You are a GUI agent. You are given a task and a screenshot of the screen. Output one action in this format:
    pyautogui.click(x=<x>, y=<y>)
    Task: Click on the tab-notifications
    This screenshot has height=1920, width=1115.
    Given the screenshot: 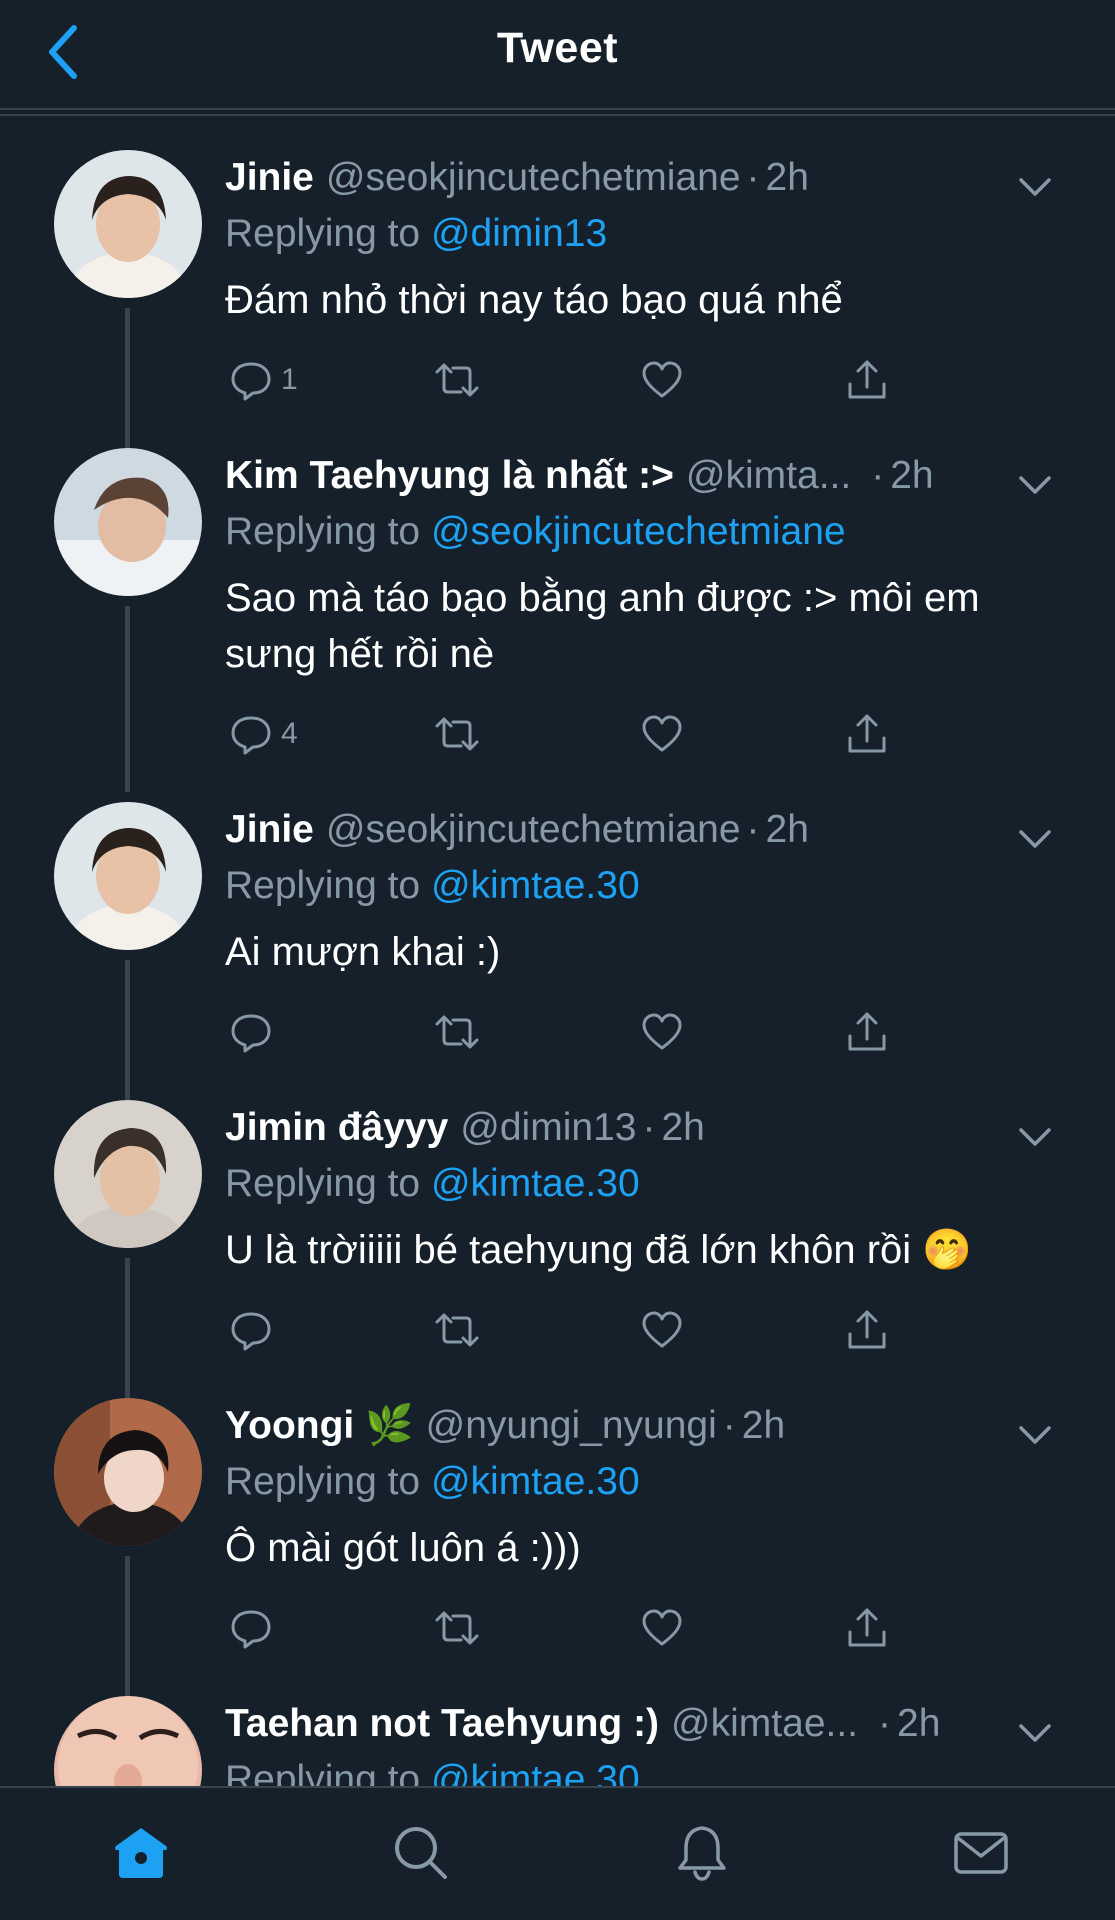 What is the action you would take?
    pyautogui.click(x=702, y=1853)
    